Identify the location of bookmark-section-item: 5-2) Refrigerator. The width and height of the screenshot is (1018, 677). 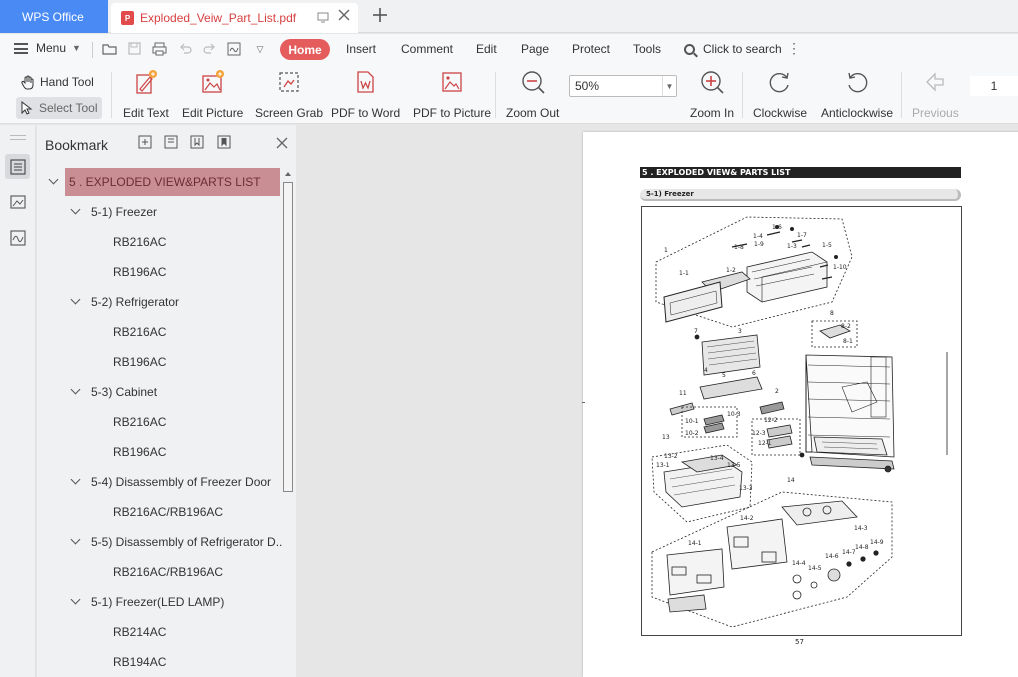
(160, 302).